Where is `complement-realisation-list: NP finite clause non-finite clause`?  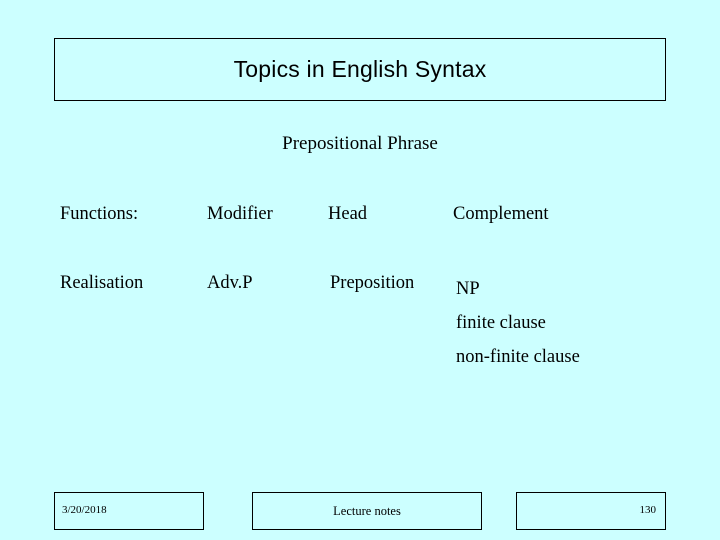 complement-realisation-list: NP finite clause non-finite clause is located at coordinates (518, 323).